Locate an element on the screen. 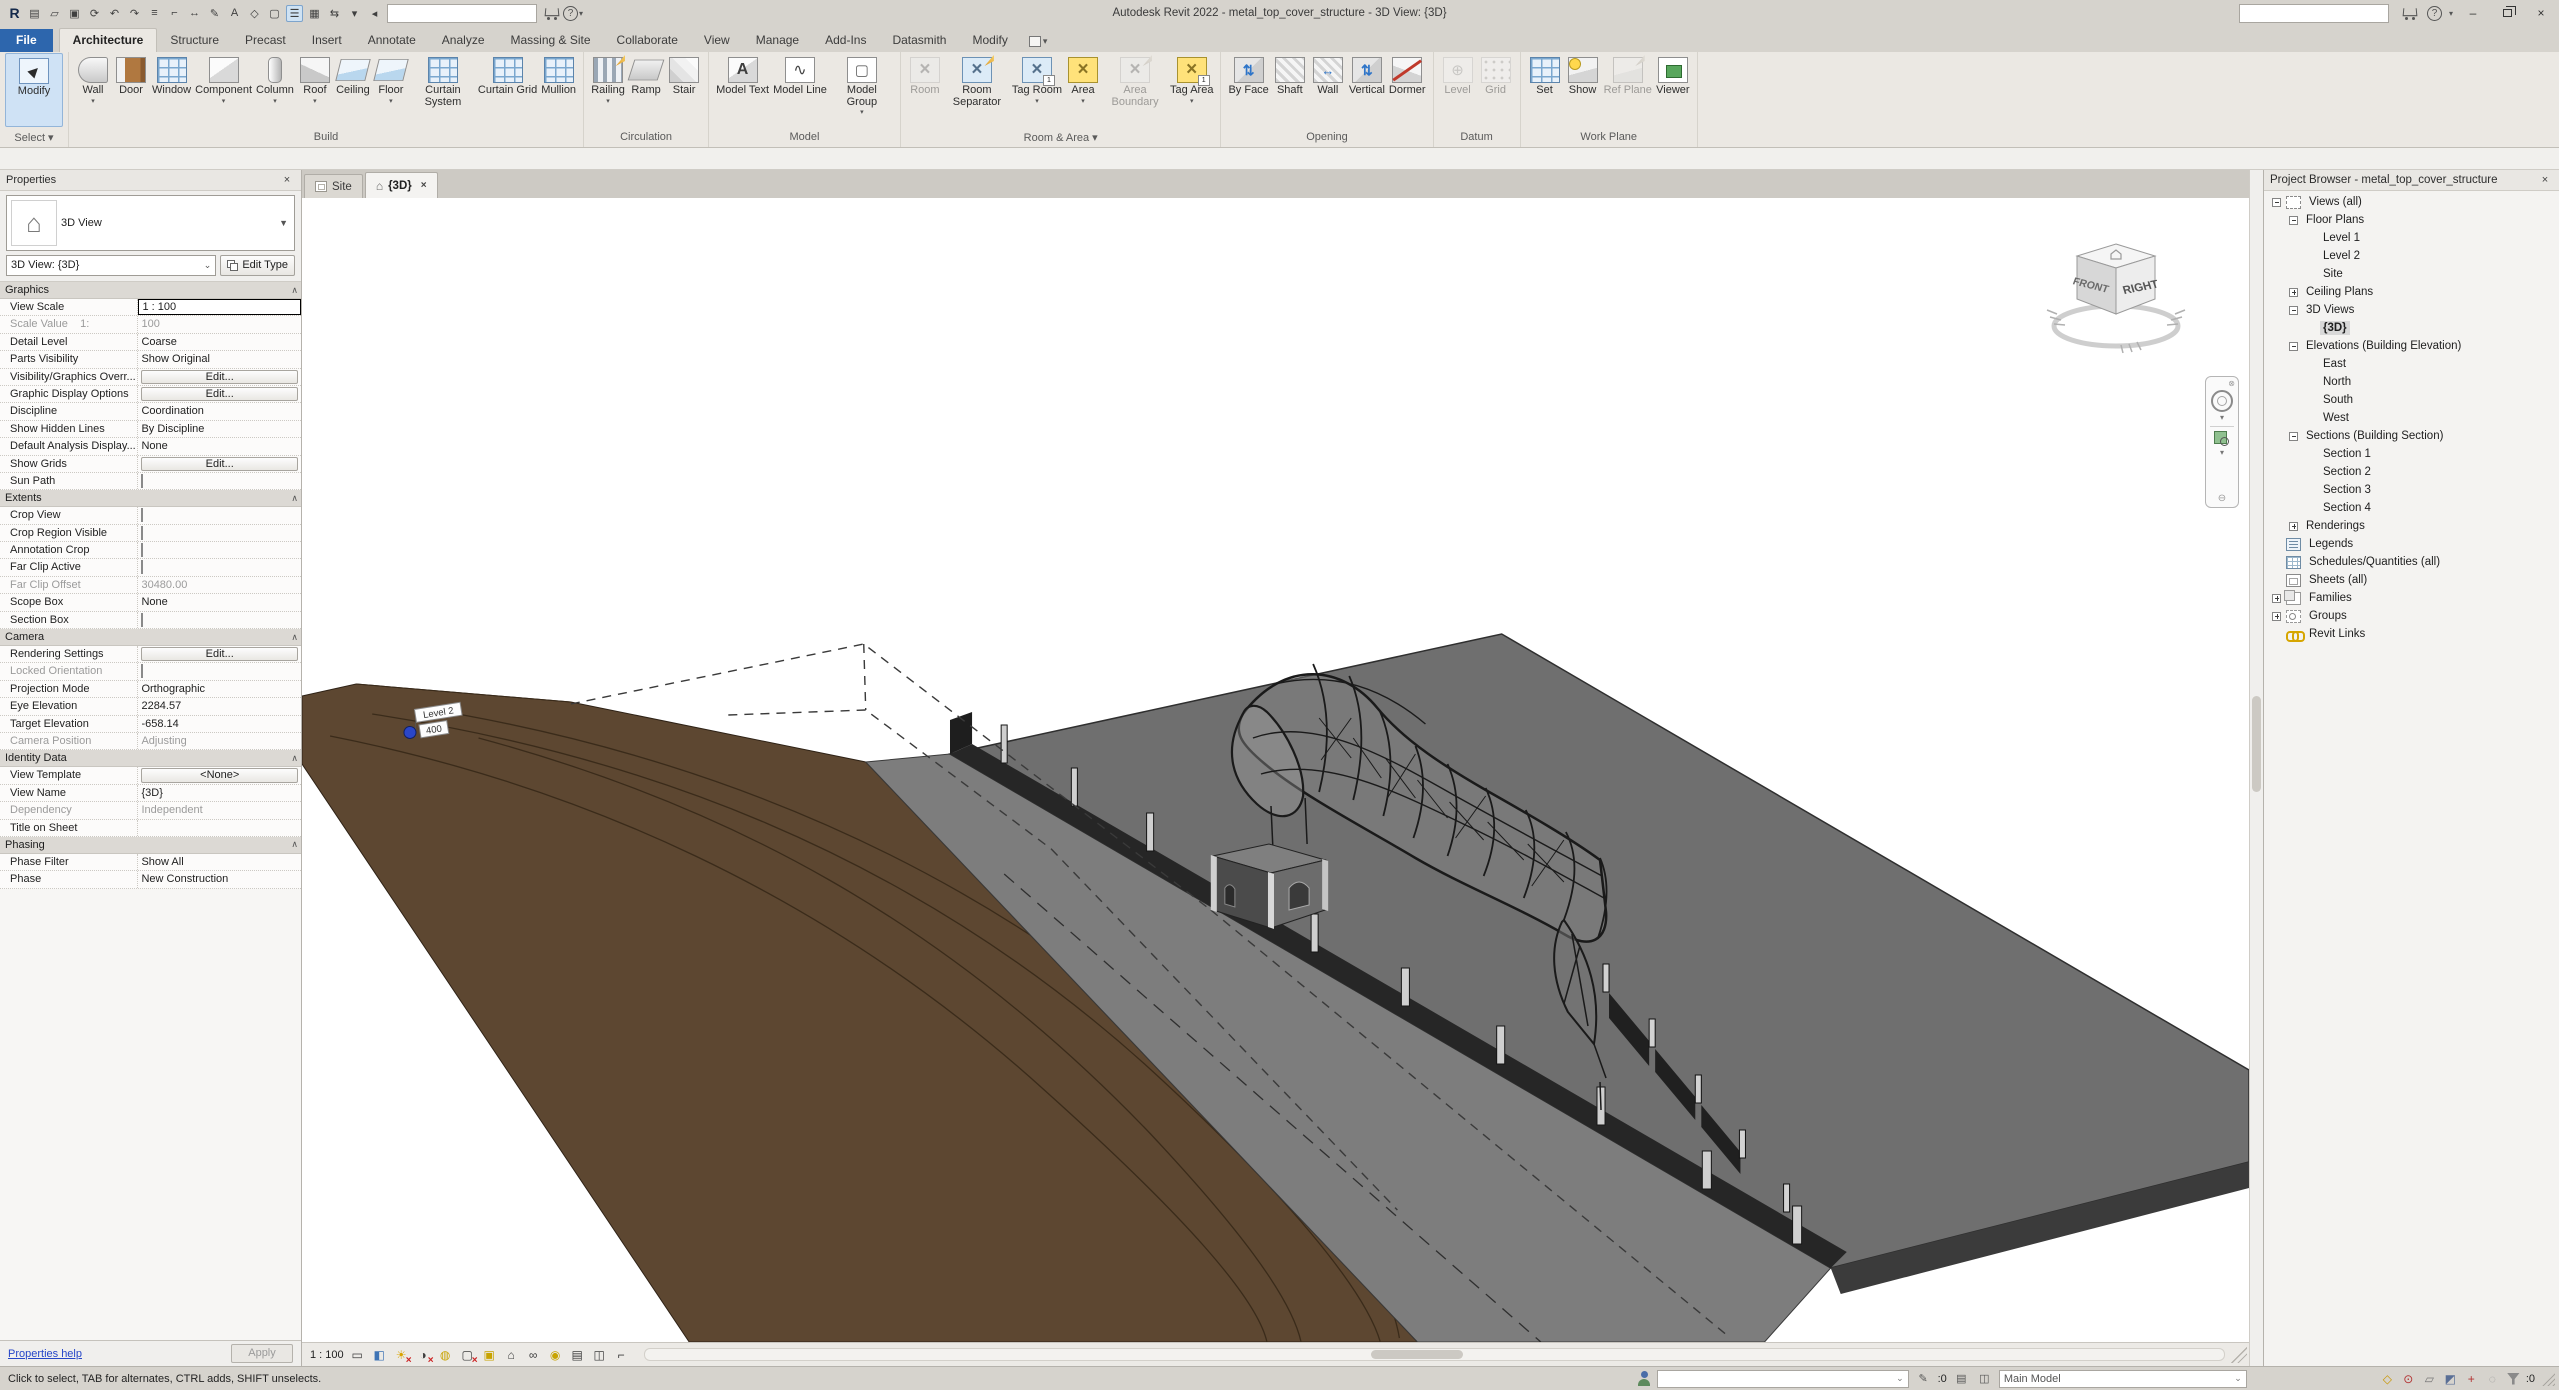  tree-item-elevations-building-elevation-: Elevations (Building Elevation) is located at coordinates (2411, 346).